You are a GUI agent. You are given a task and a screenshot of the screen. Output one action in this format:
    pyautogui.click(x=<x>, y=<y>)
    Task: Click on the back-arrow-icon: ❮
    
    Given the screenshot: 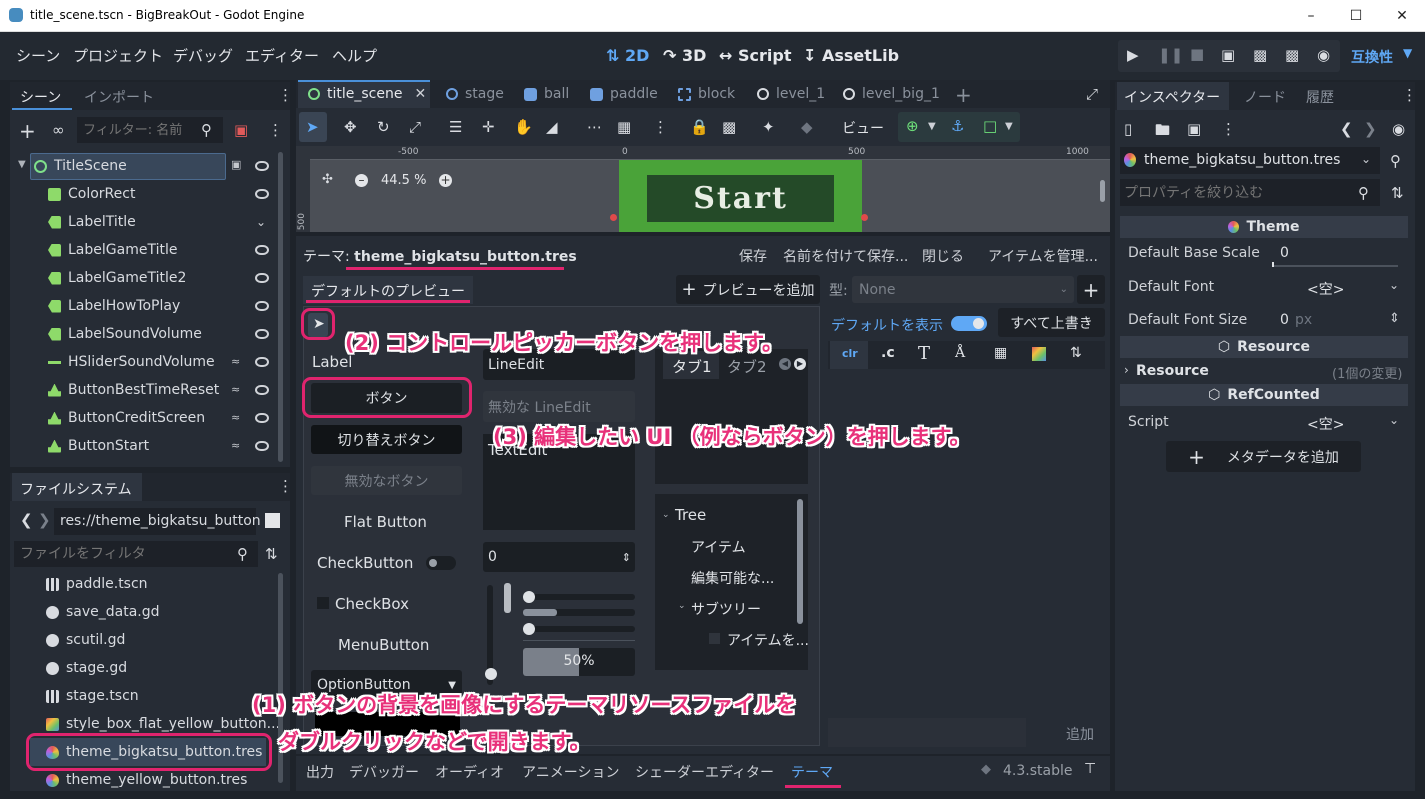 What is the action you would take?
    pyautogui.click(x=26, y=520)
    